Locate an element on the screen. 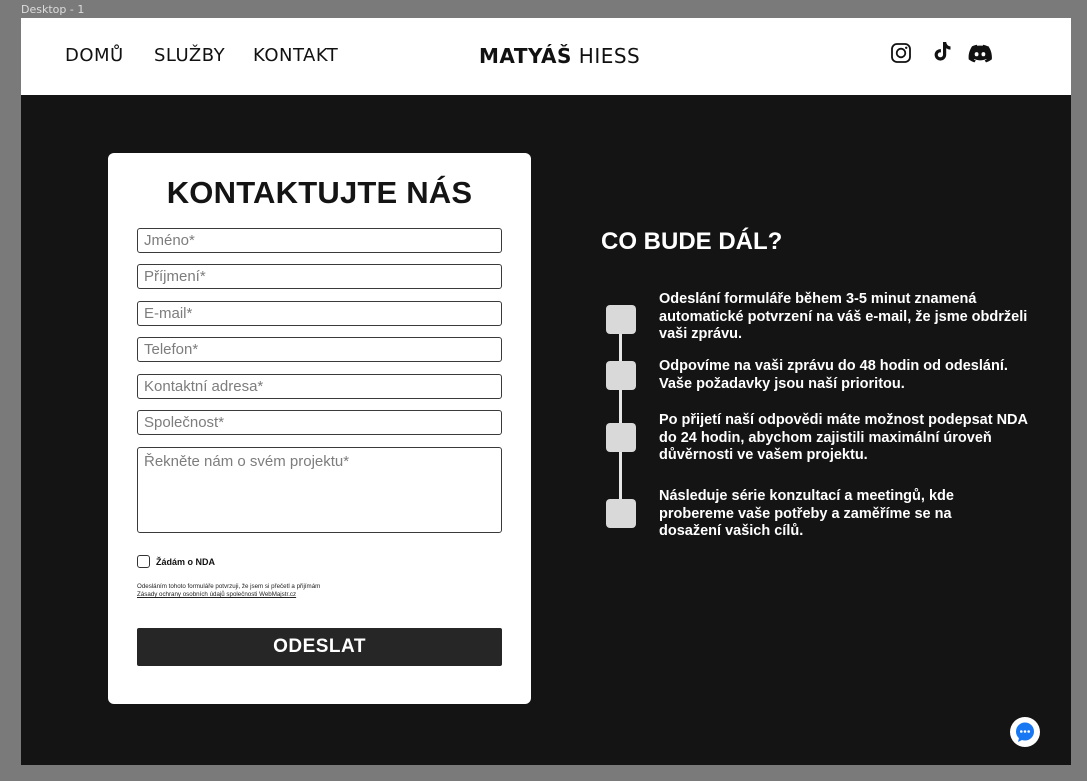  discord-icon is located at coordinates (980, 53).